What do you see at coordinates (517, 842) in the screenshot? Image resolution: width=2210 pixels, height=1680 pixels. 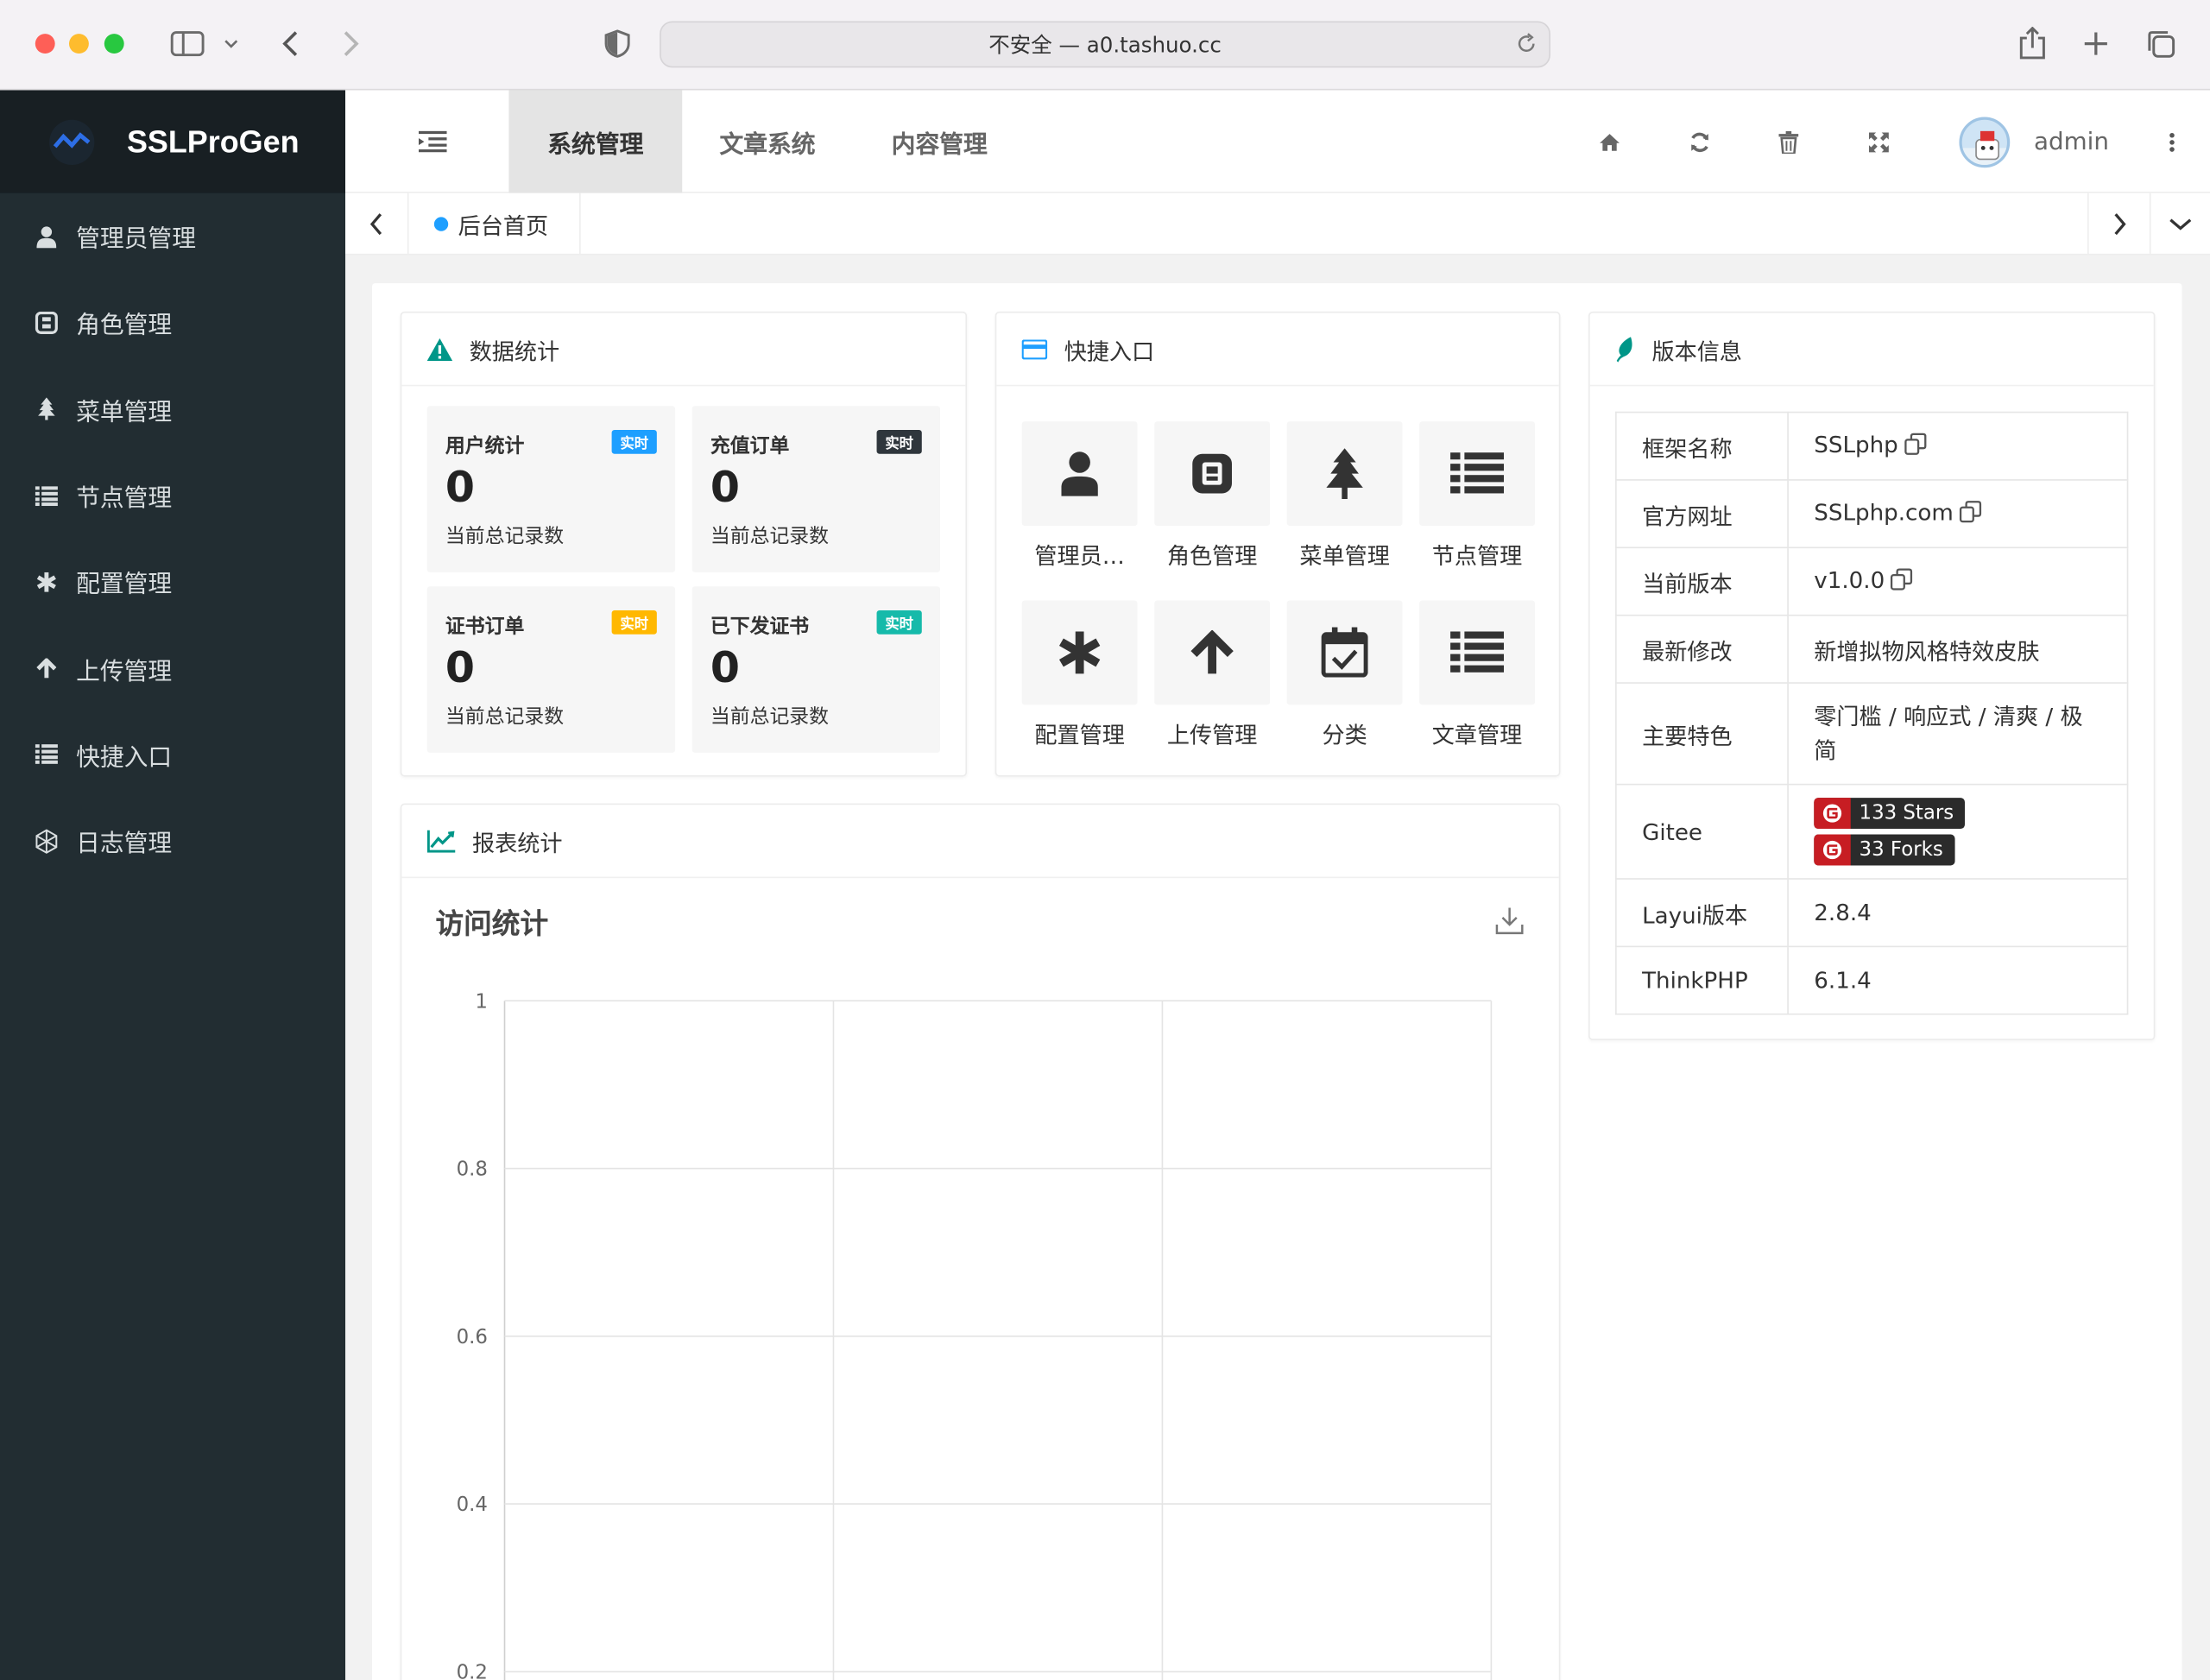 I see `card-title: 报表统计` at bounding box center [517, 842].